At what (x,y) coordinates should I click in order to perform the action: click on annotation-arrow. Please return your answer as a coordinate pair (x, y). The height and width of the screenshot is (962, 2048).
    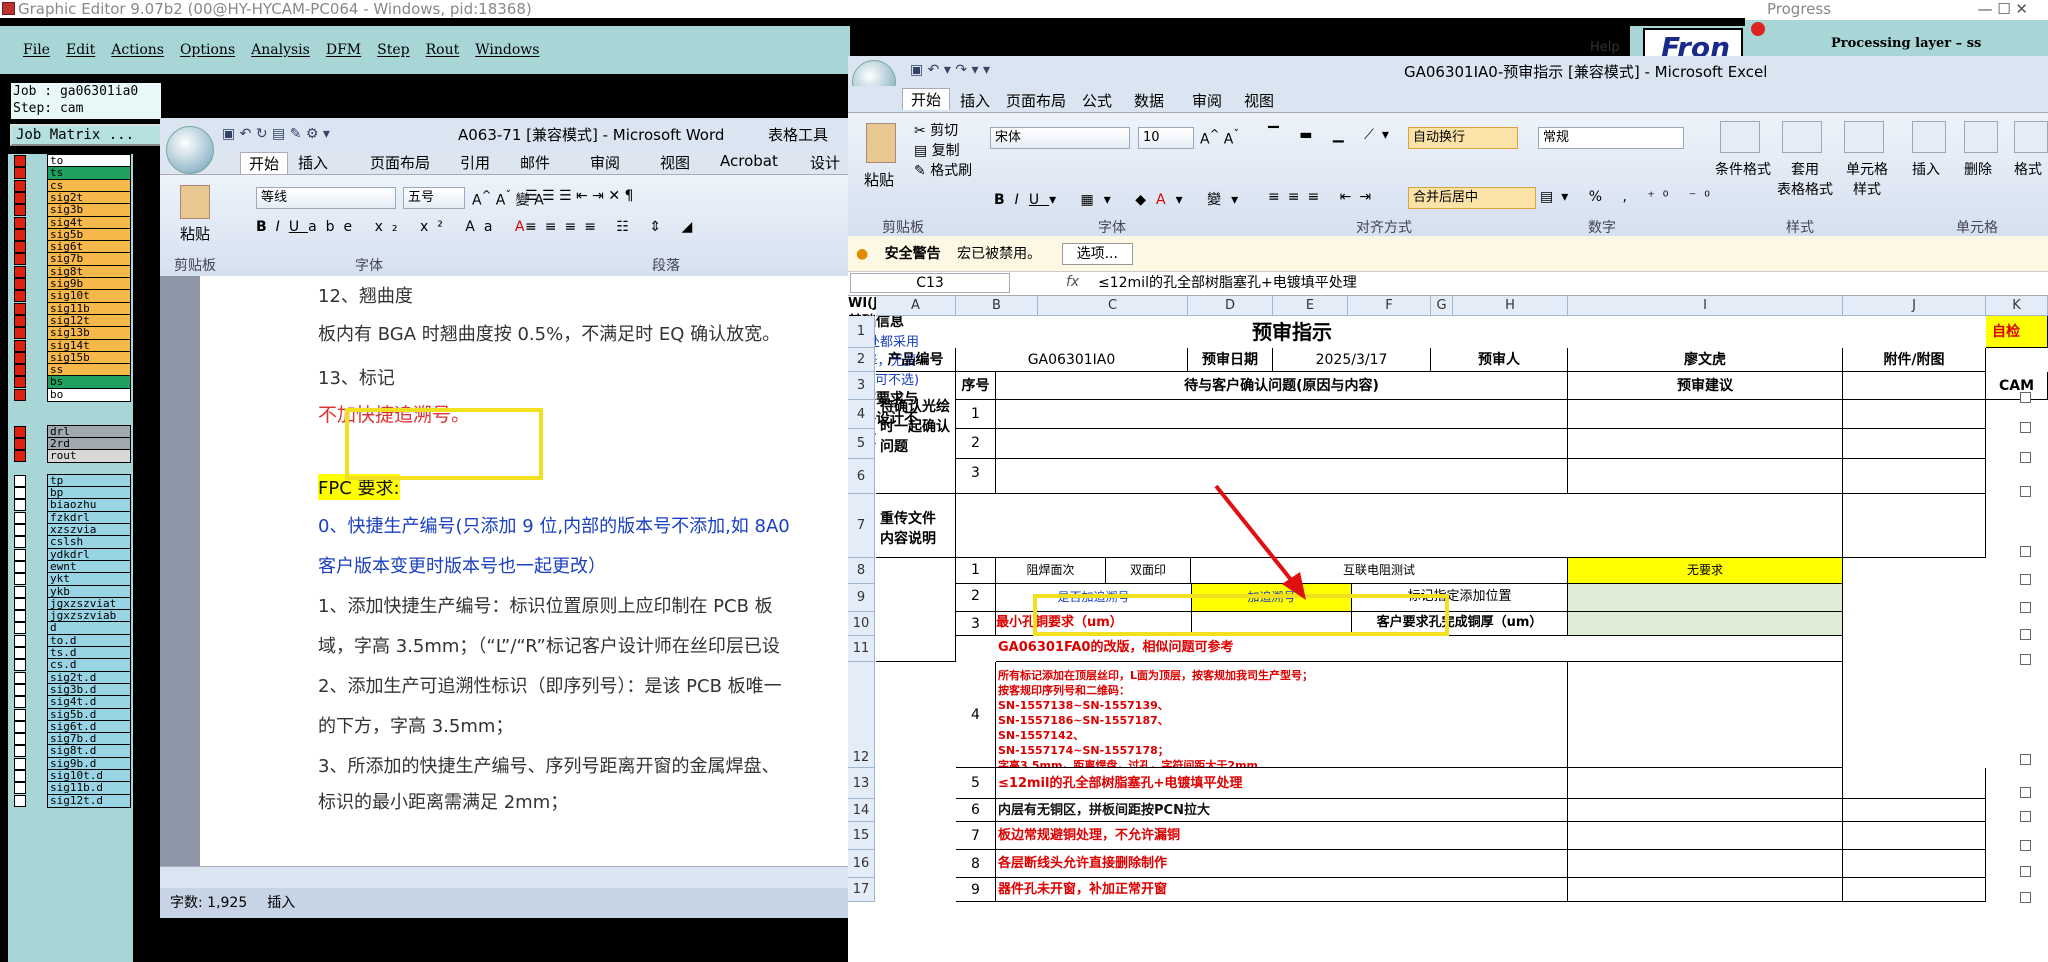
    Looking at the image, I should click on (1260, 542).